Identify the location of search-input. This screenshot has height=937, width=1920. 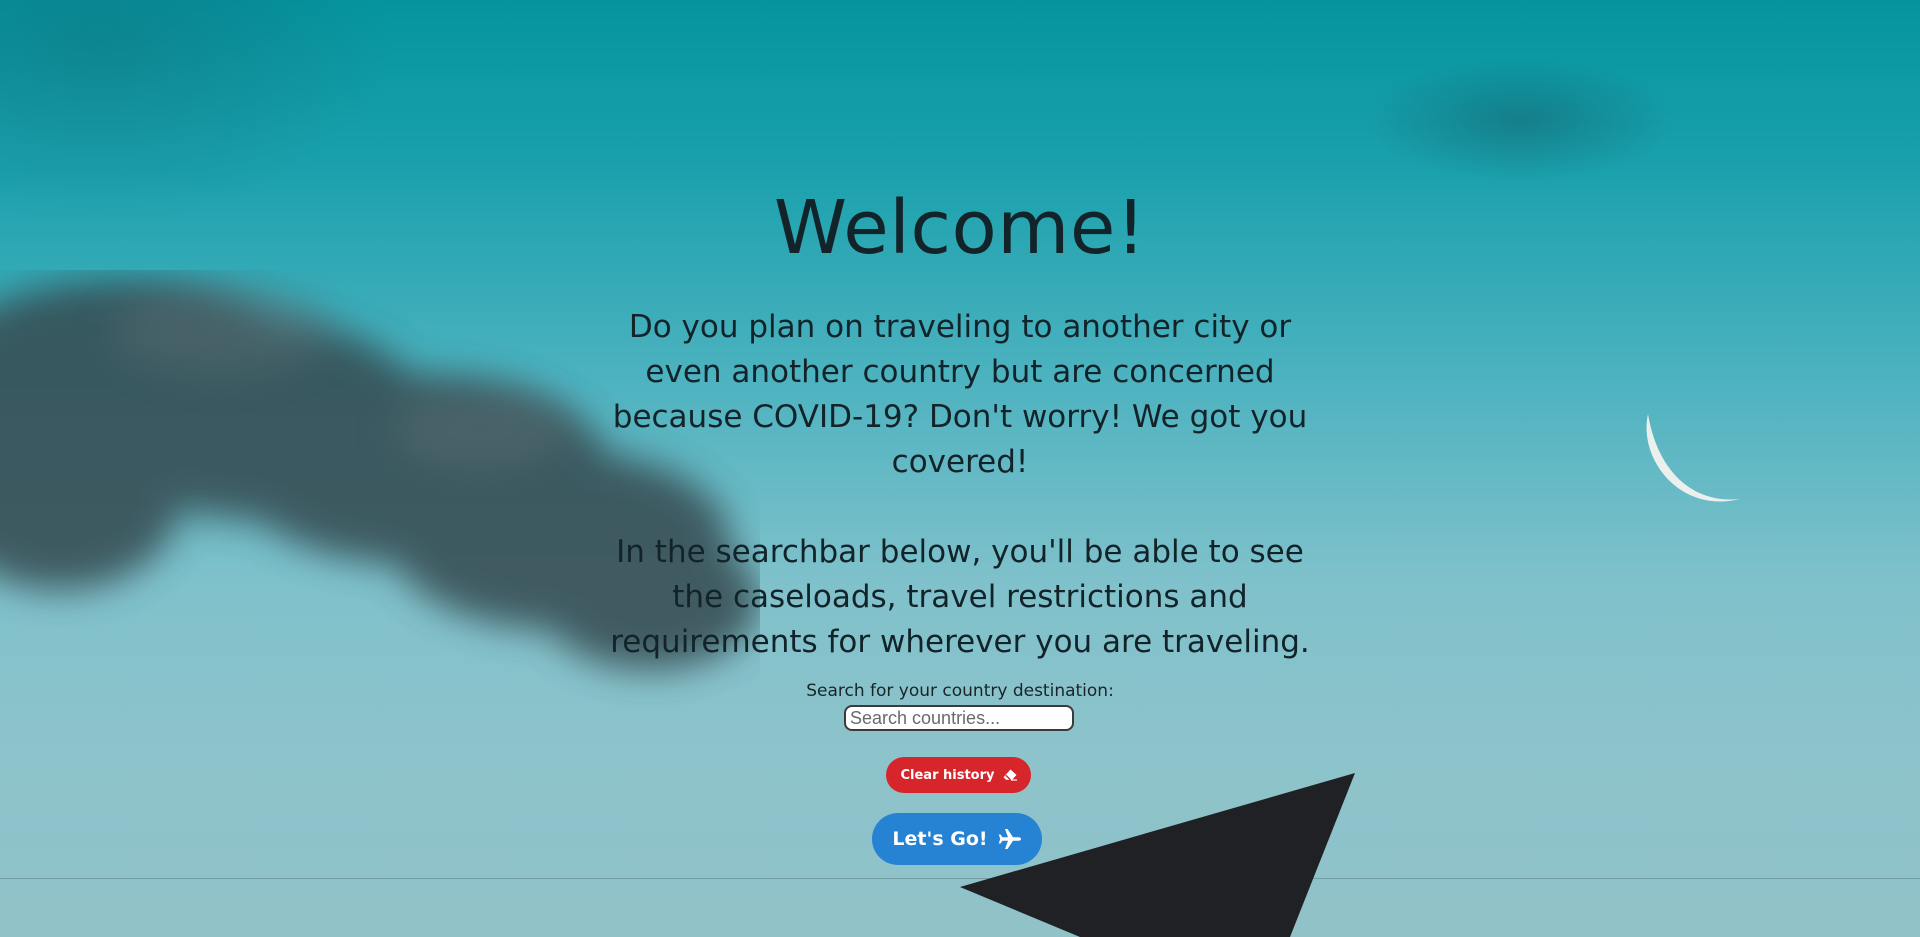
(959, 718).